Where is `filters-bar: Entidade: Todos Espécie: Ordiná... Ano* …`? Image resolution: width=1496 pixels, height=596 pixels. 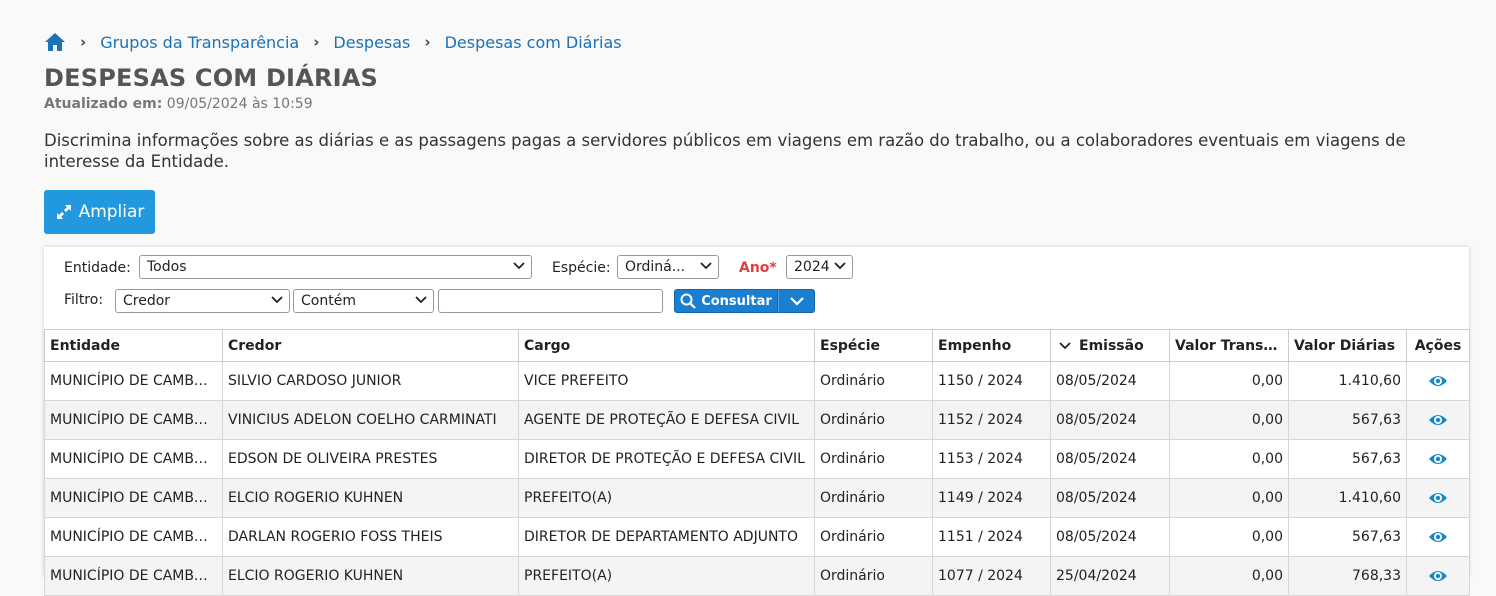 filters-bar: Entidade: Todos Espécie: Ordiná... Ano* … is located at coordinates (756, 288).